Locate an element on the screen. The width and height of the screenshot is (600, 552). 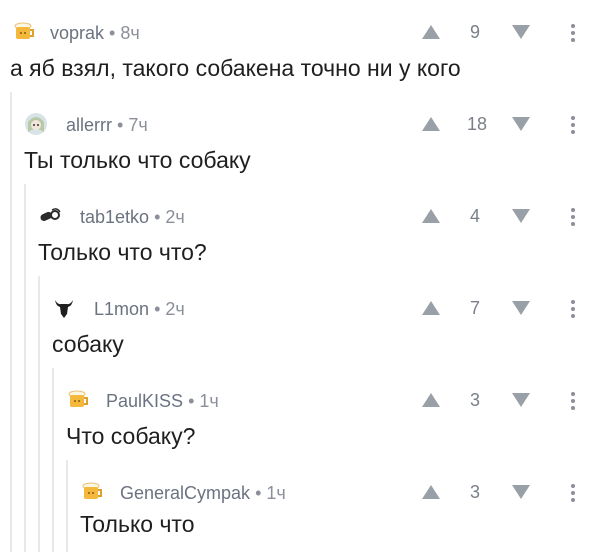
comment-text: собаку is located at coordinates (88, 344).